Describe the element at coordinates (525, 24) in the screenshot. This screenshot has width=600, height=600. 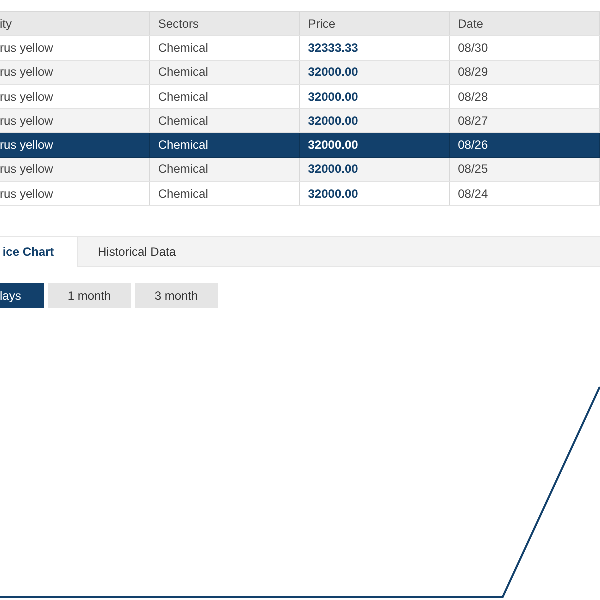
I see `column-header: Date` at that location.